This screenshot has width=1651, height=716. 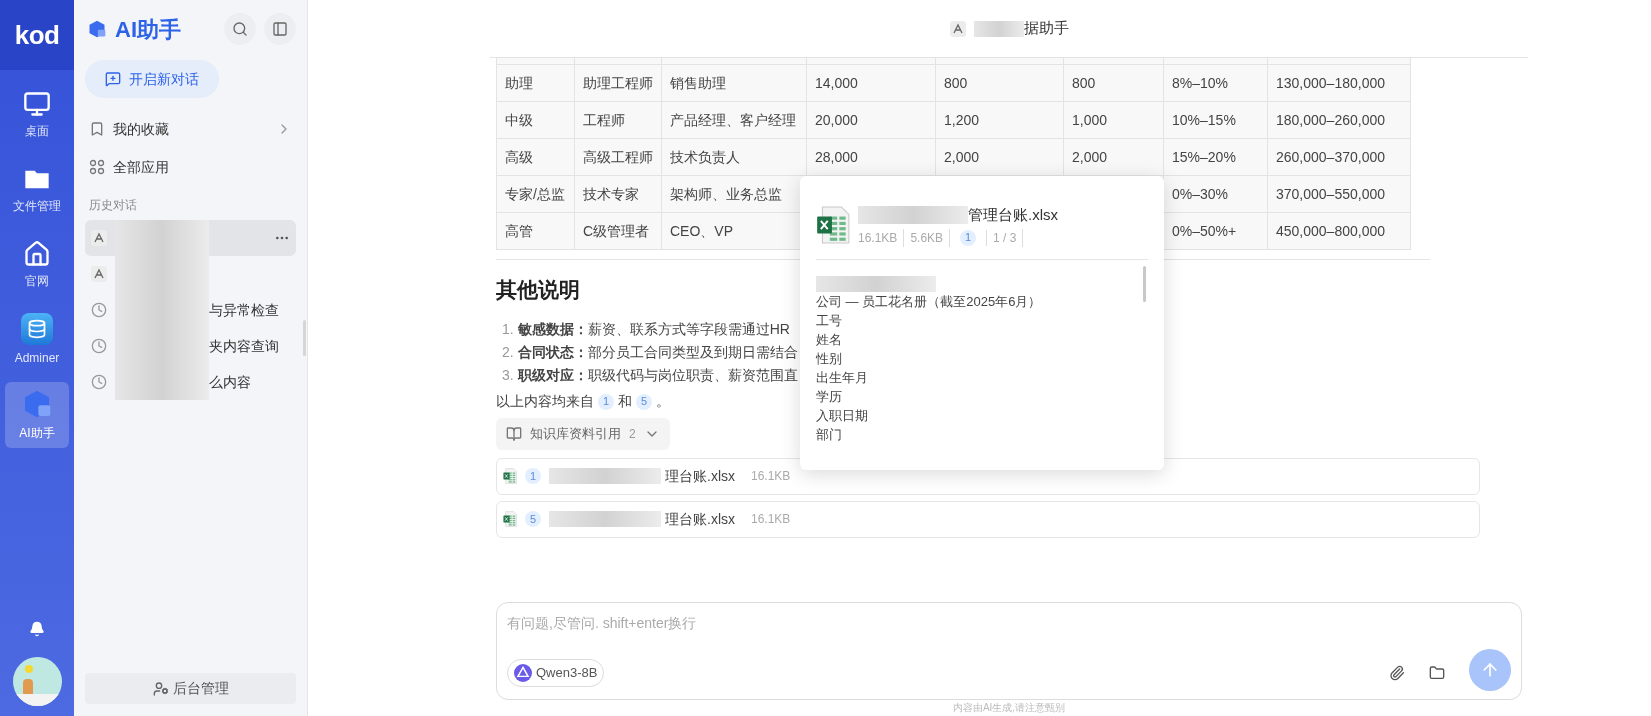 I want to click on source-text: 和, so click(x=625, y=401).